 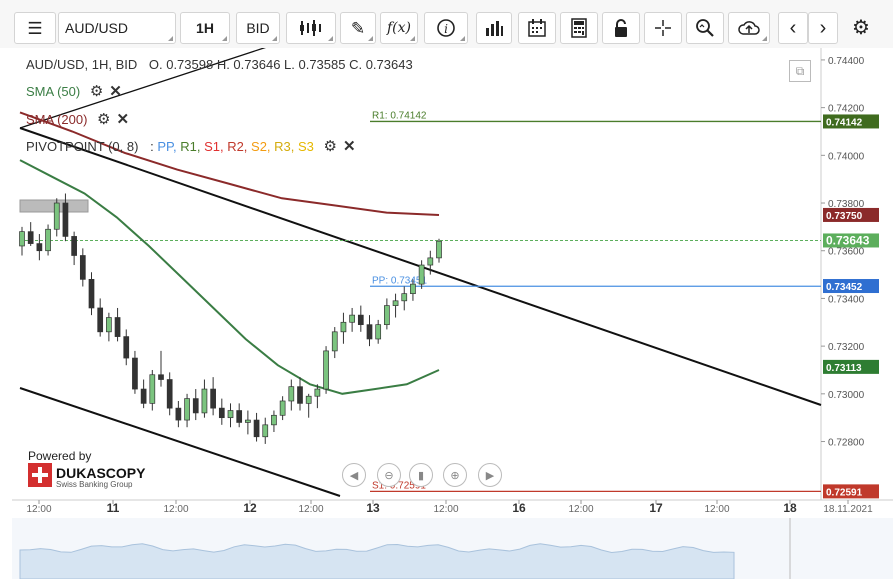 What do you see at coordinates (96, 91) in the screenshot?
I see `sma50-settings-icon: ⚙` at bounding box center [96, 91].